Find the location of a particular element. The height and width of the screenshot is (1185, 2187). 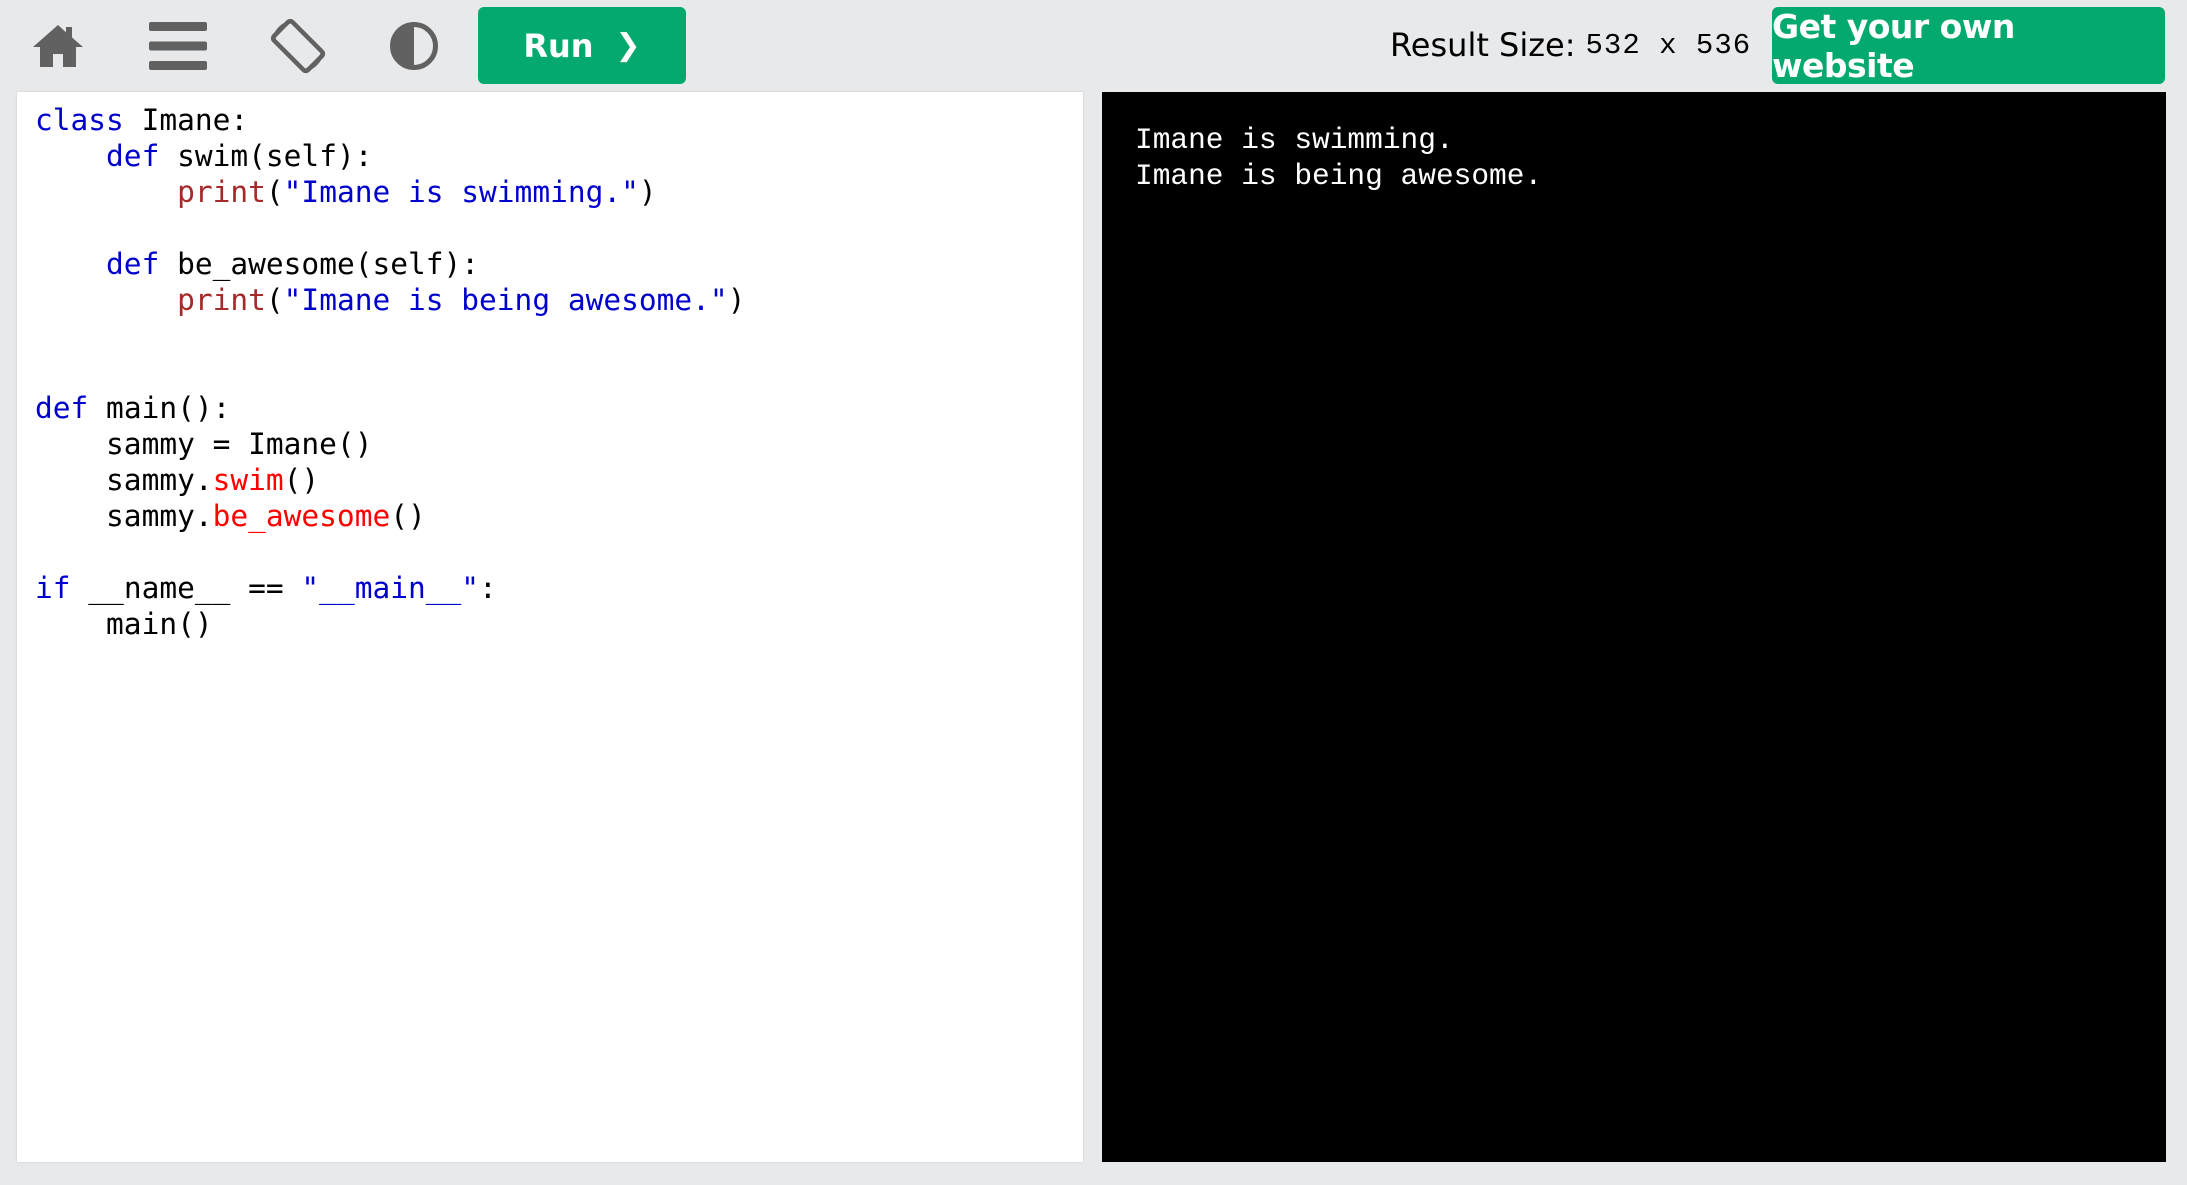

method-call: swim is located at coordinates (248, 480).